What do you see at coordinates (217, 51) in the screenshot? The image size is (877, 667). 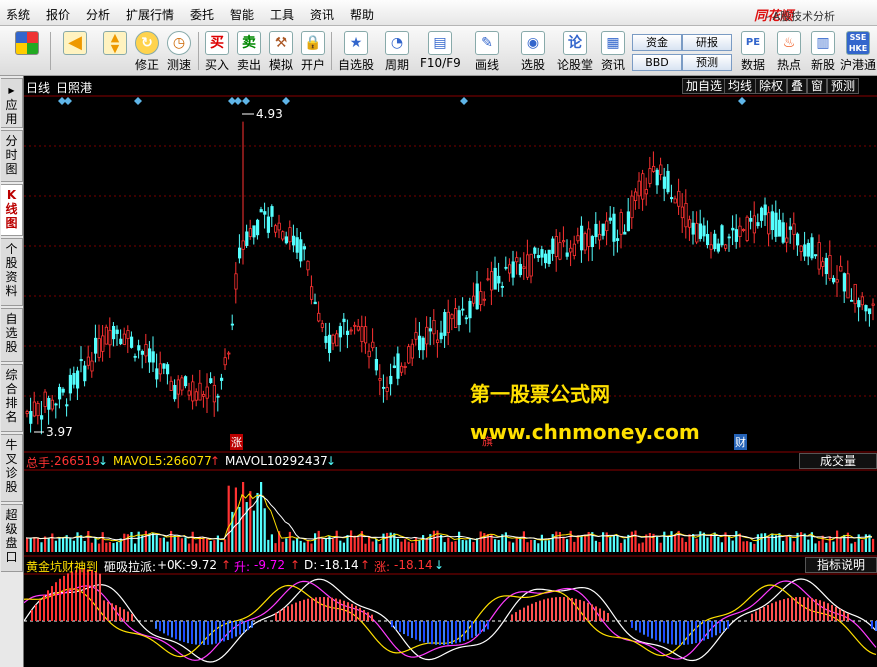 I see `buy-button: 买 买入` at bounding box center [217, 51].